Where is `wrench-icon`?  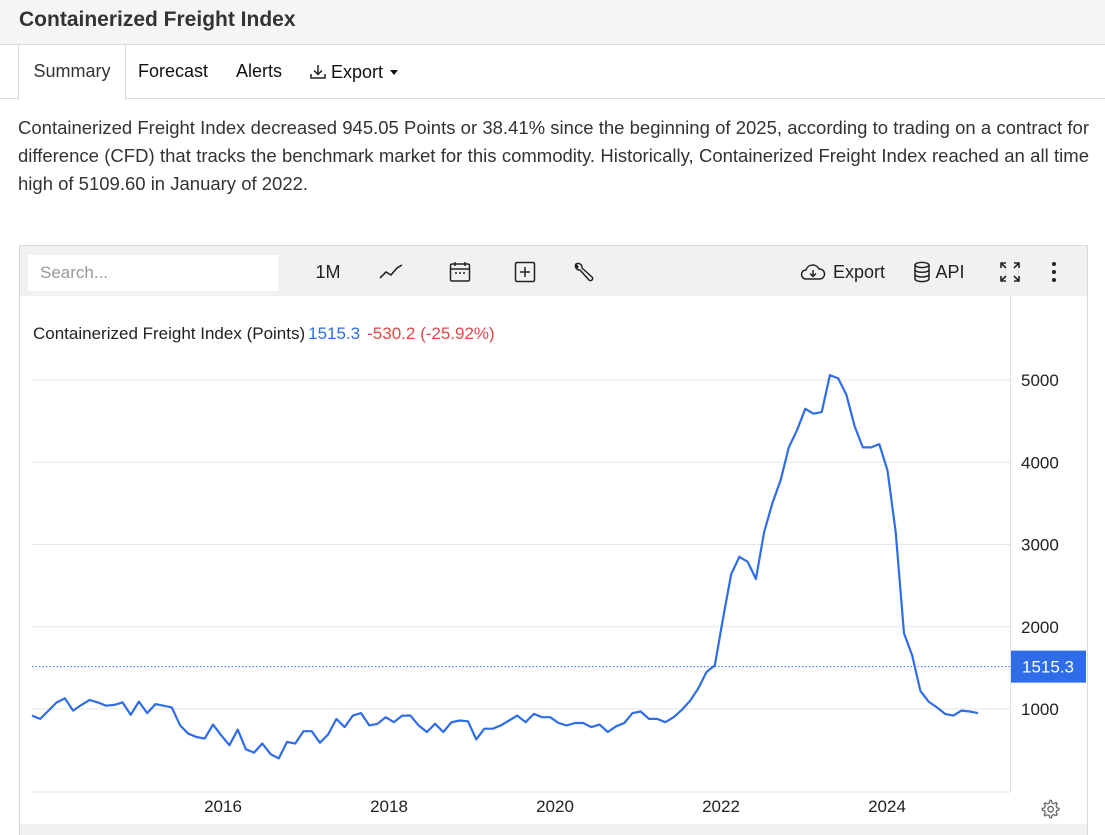
wrench-icon is located at coordinates (583, 272).